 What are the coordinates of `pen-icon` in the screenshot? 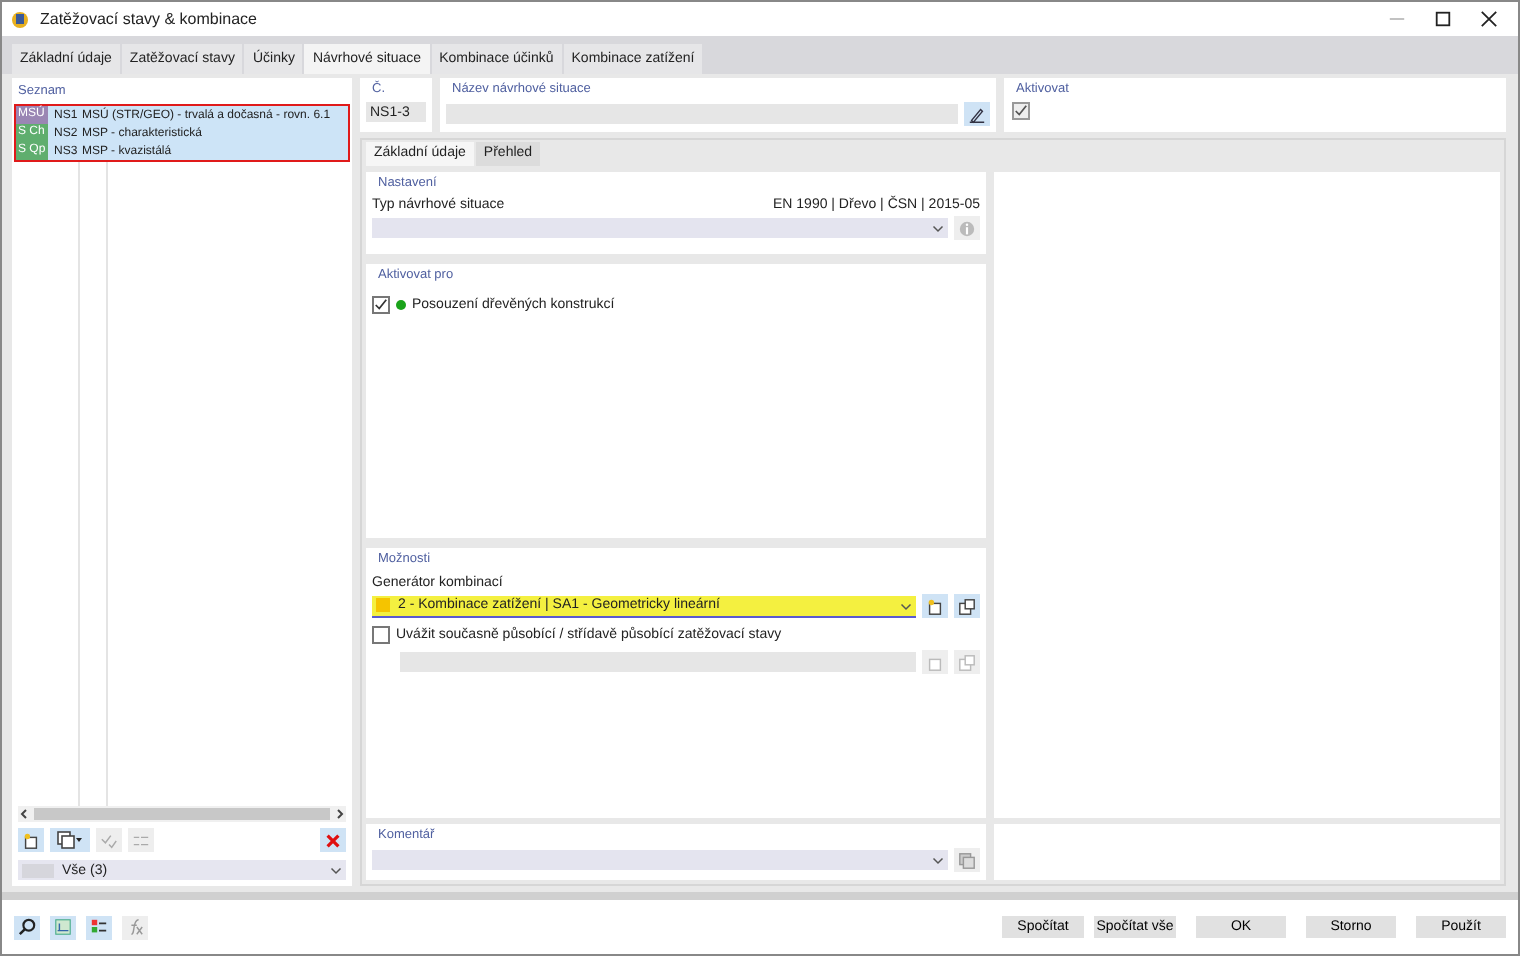 It's located at (977, 114).